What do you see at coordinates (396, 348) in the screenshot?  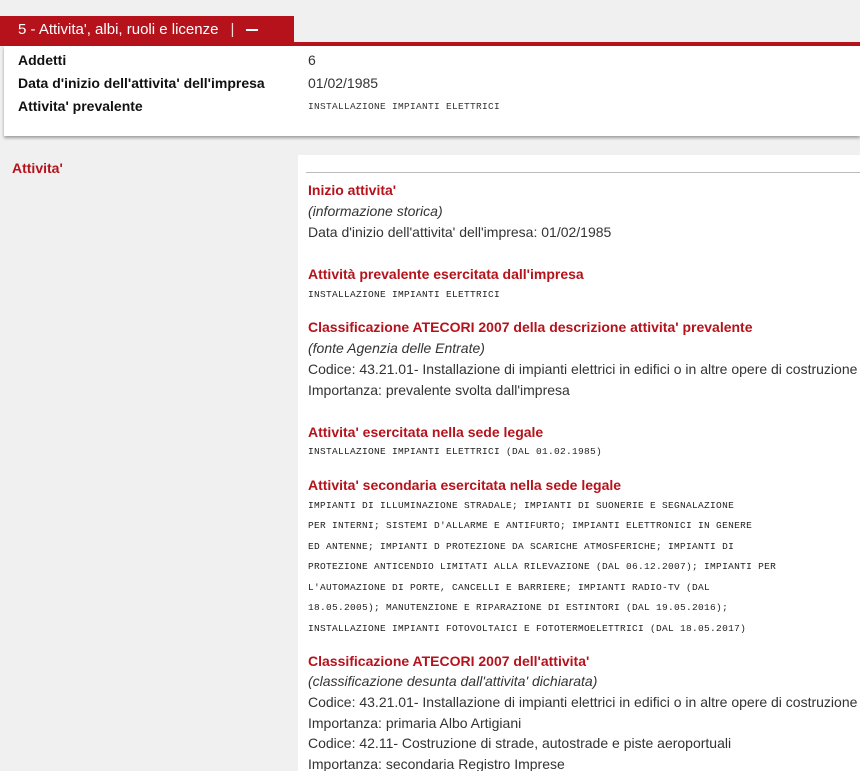 I see `ateco-prevalente-note: (fonte Agenzia delle Entrate)` at bounding box center [396, 348].